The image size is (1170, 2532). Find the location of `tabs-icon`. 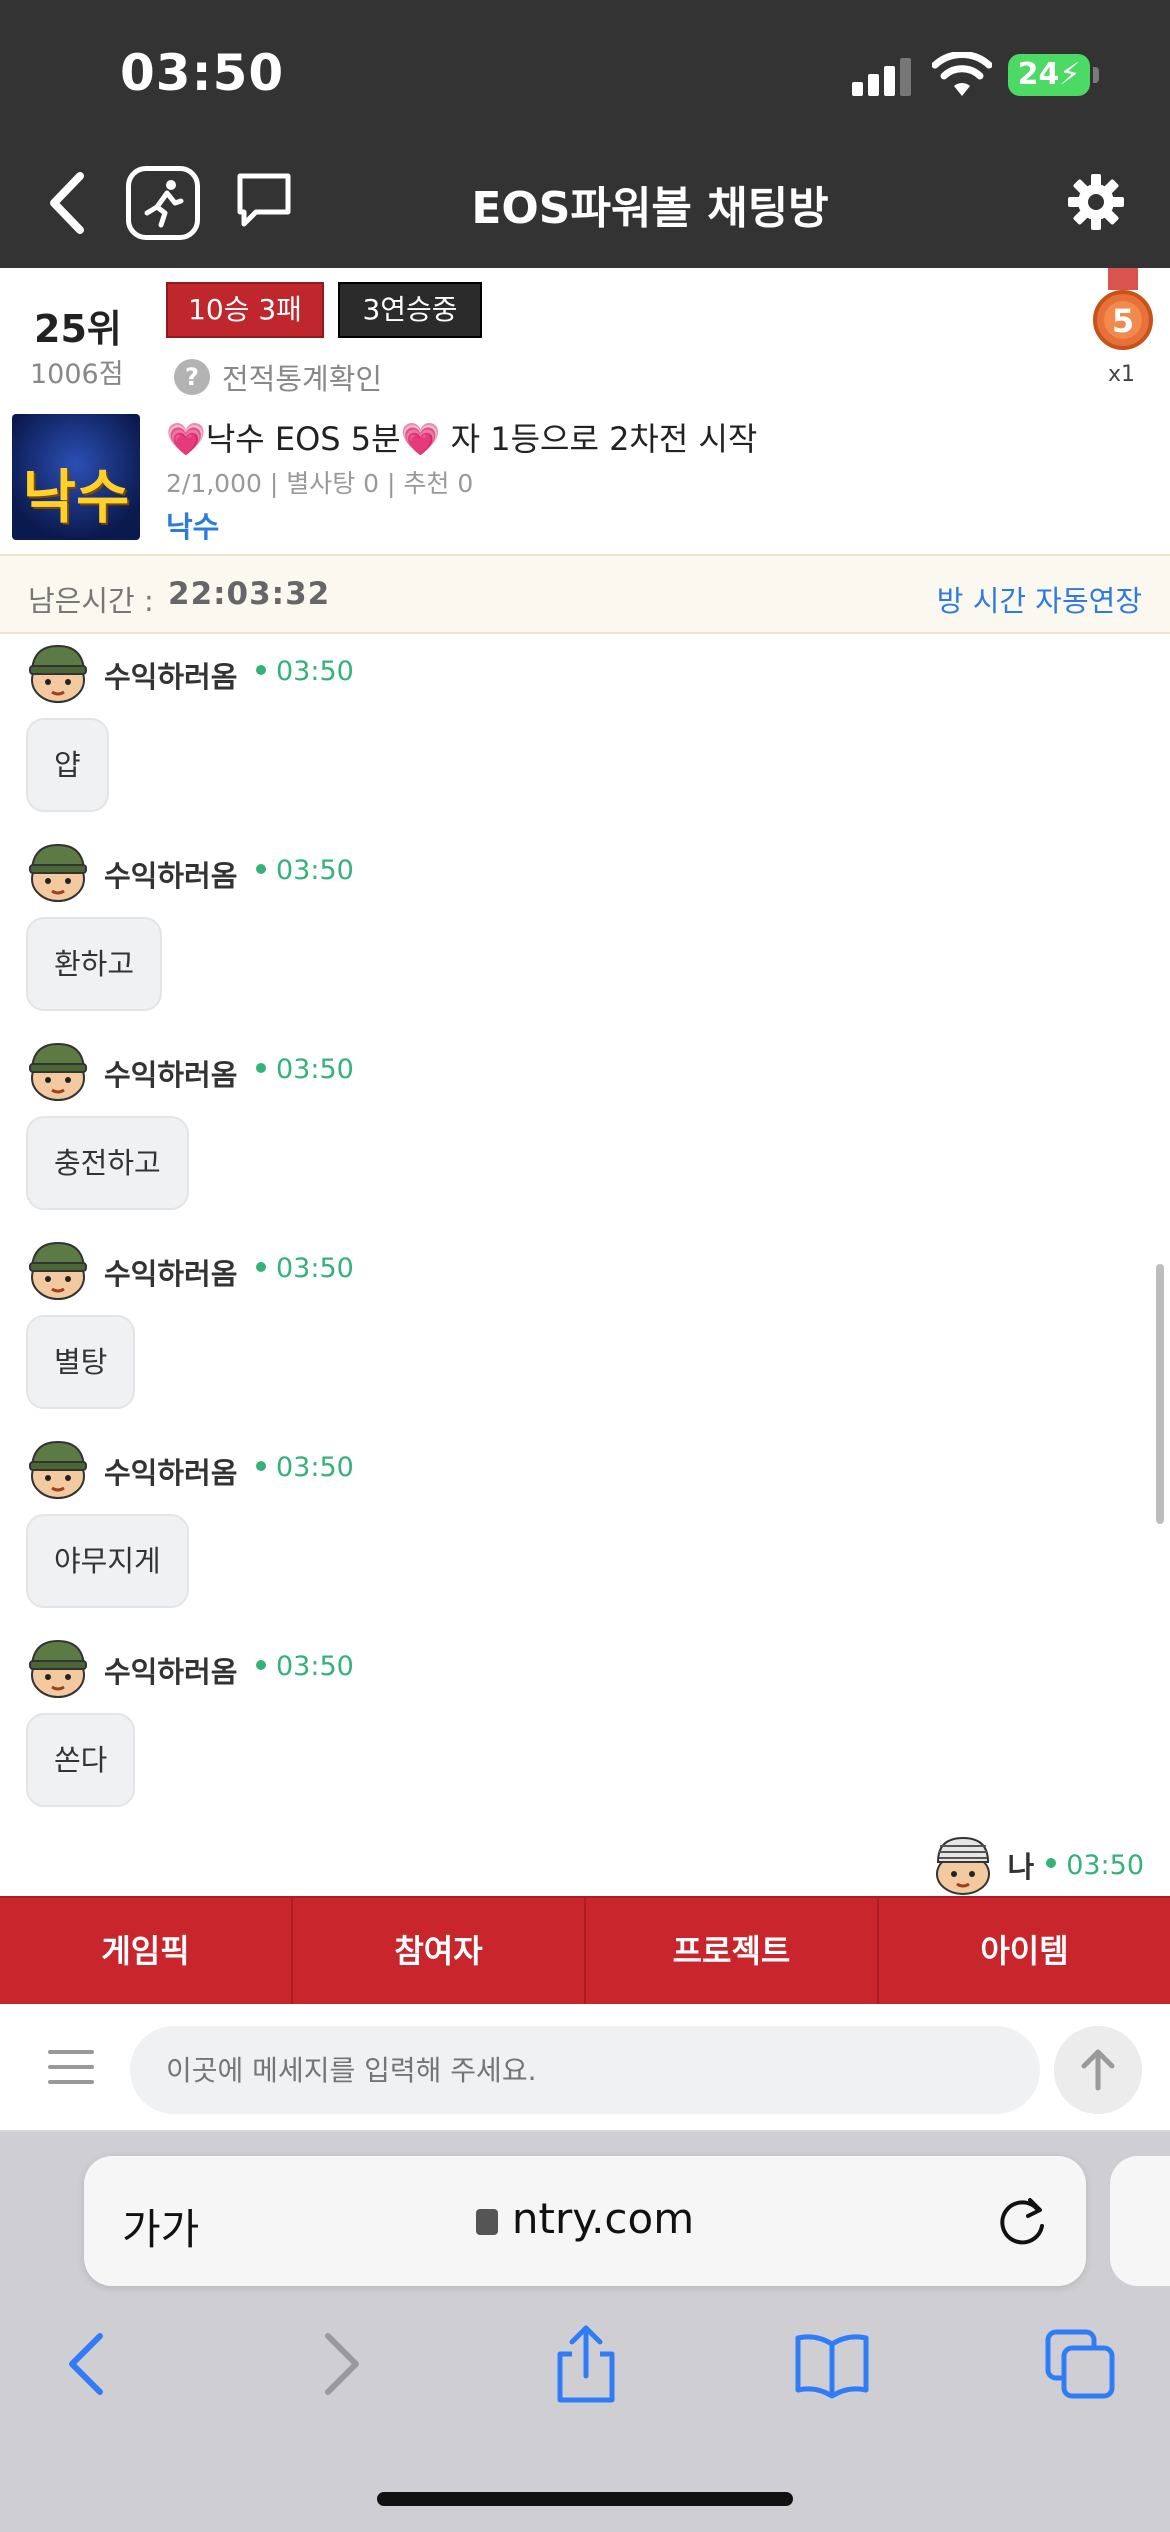

tabs-icon is located at coordinates (1080, 2364).